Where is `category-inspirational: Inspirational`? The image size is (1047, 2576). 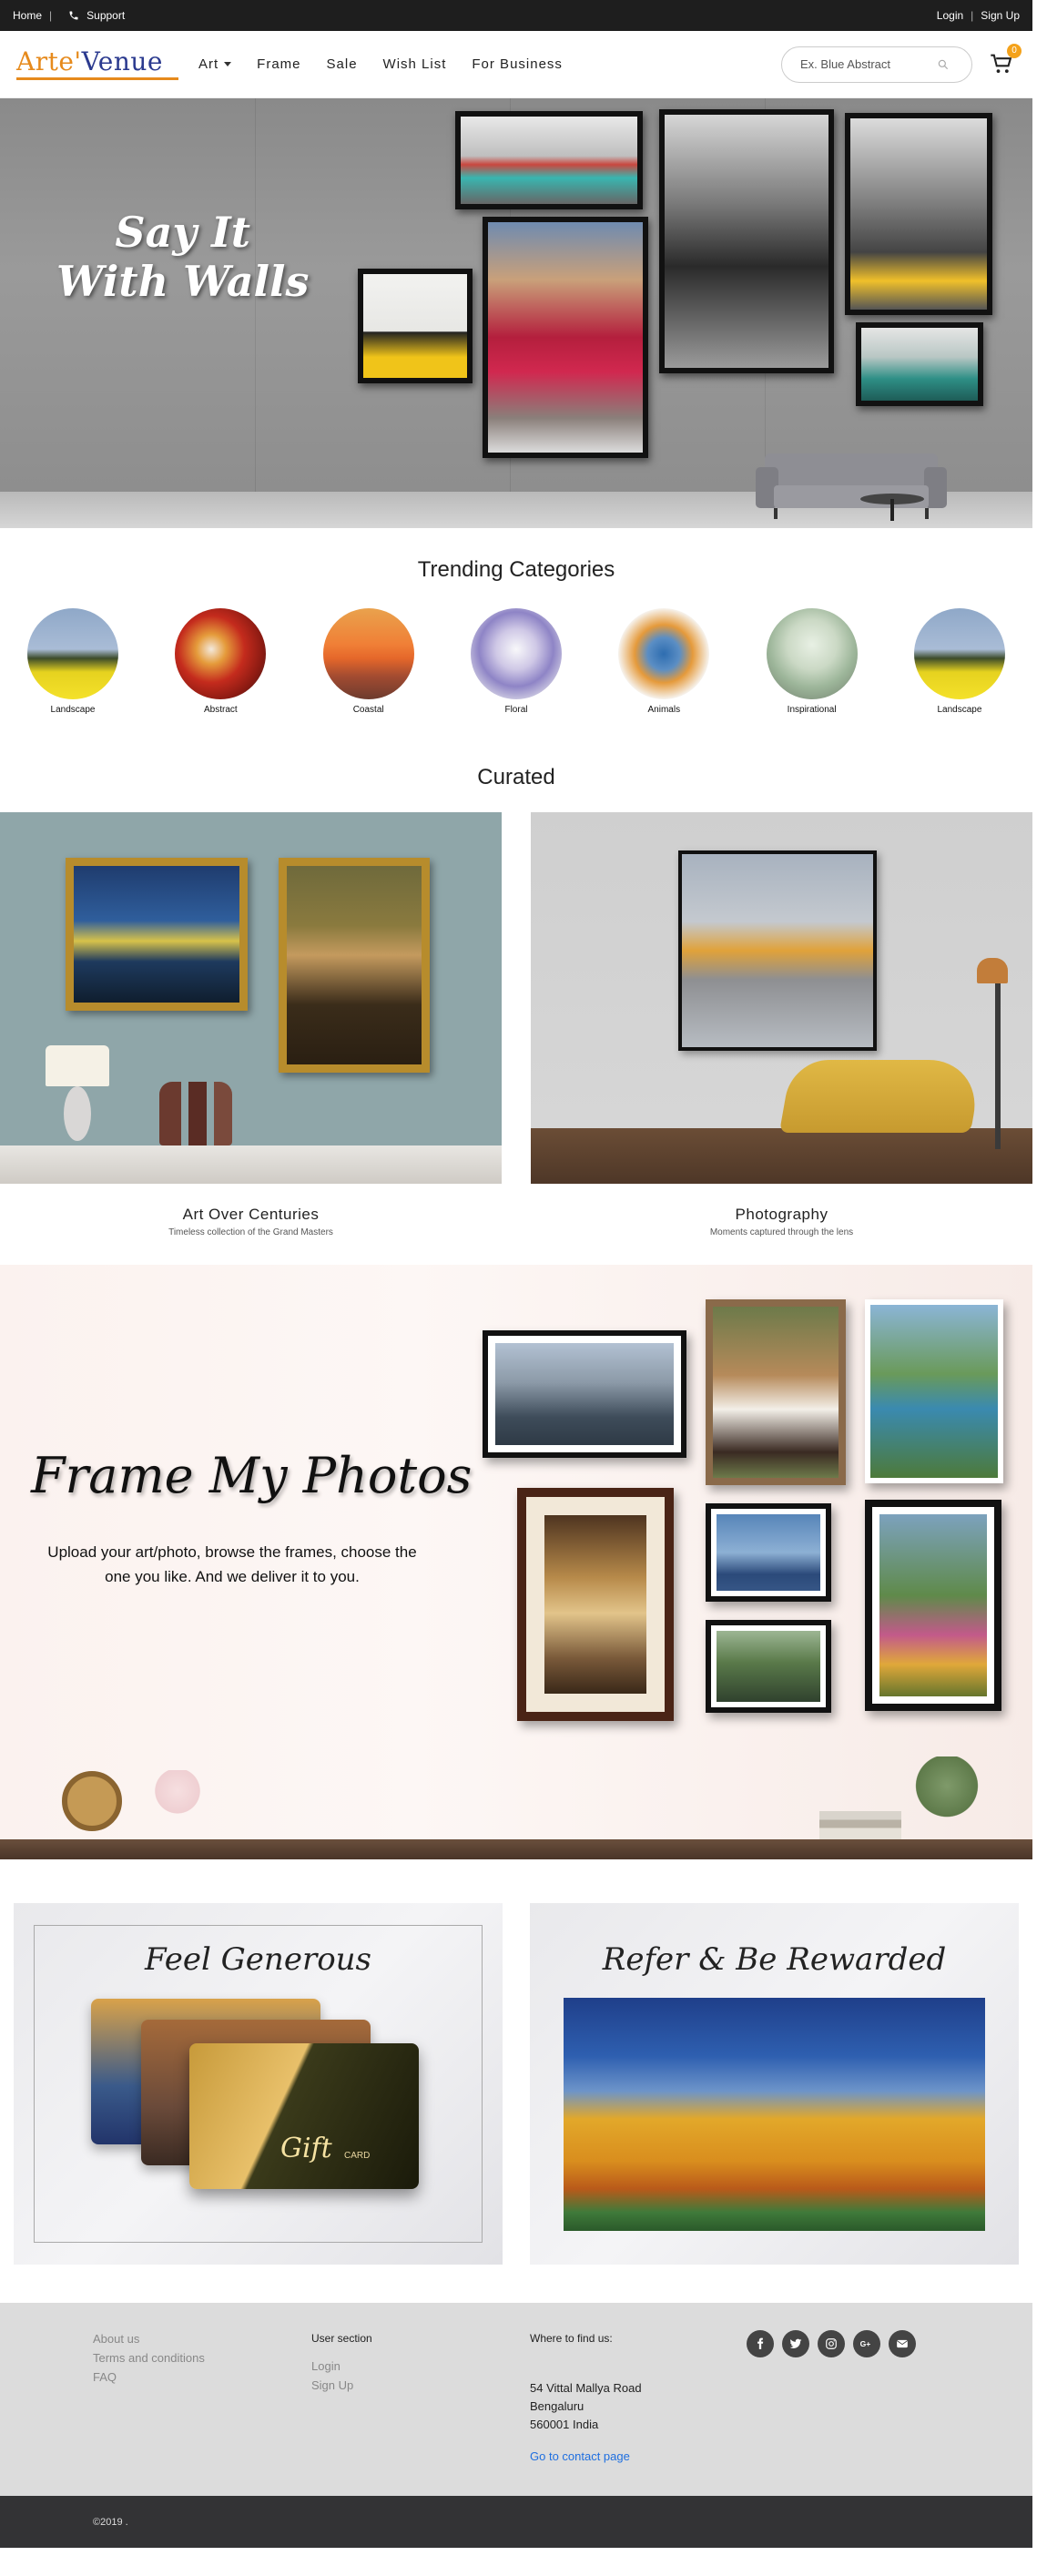
category-inspirational: Inspirational is located at coordinates (812, 662).